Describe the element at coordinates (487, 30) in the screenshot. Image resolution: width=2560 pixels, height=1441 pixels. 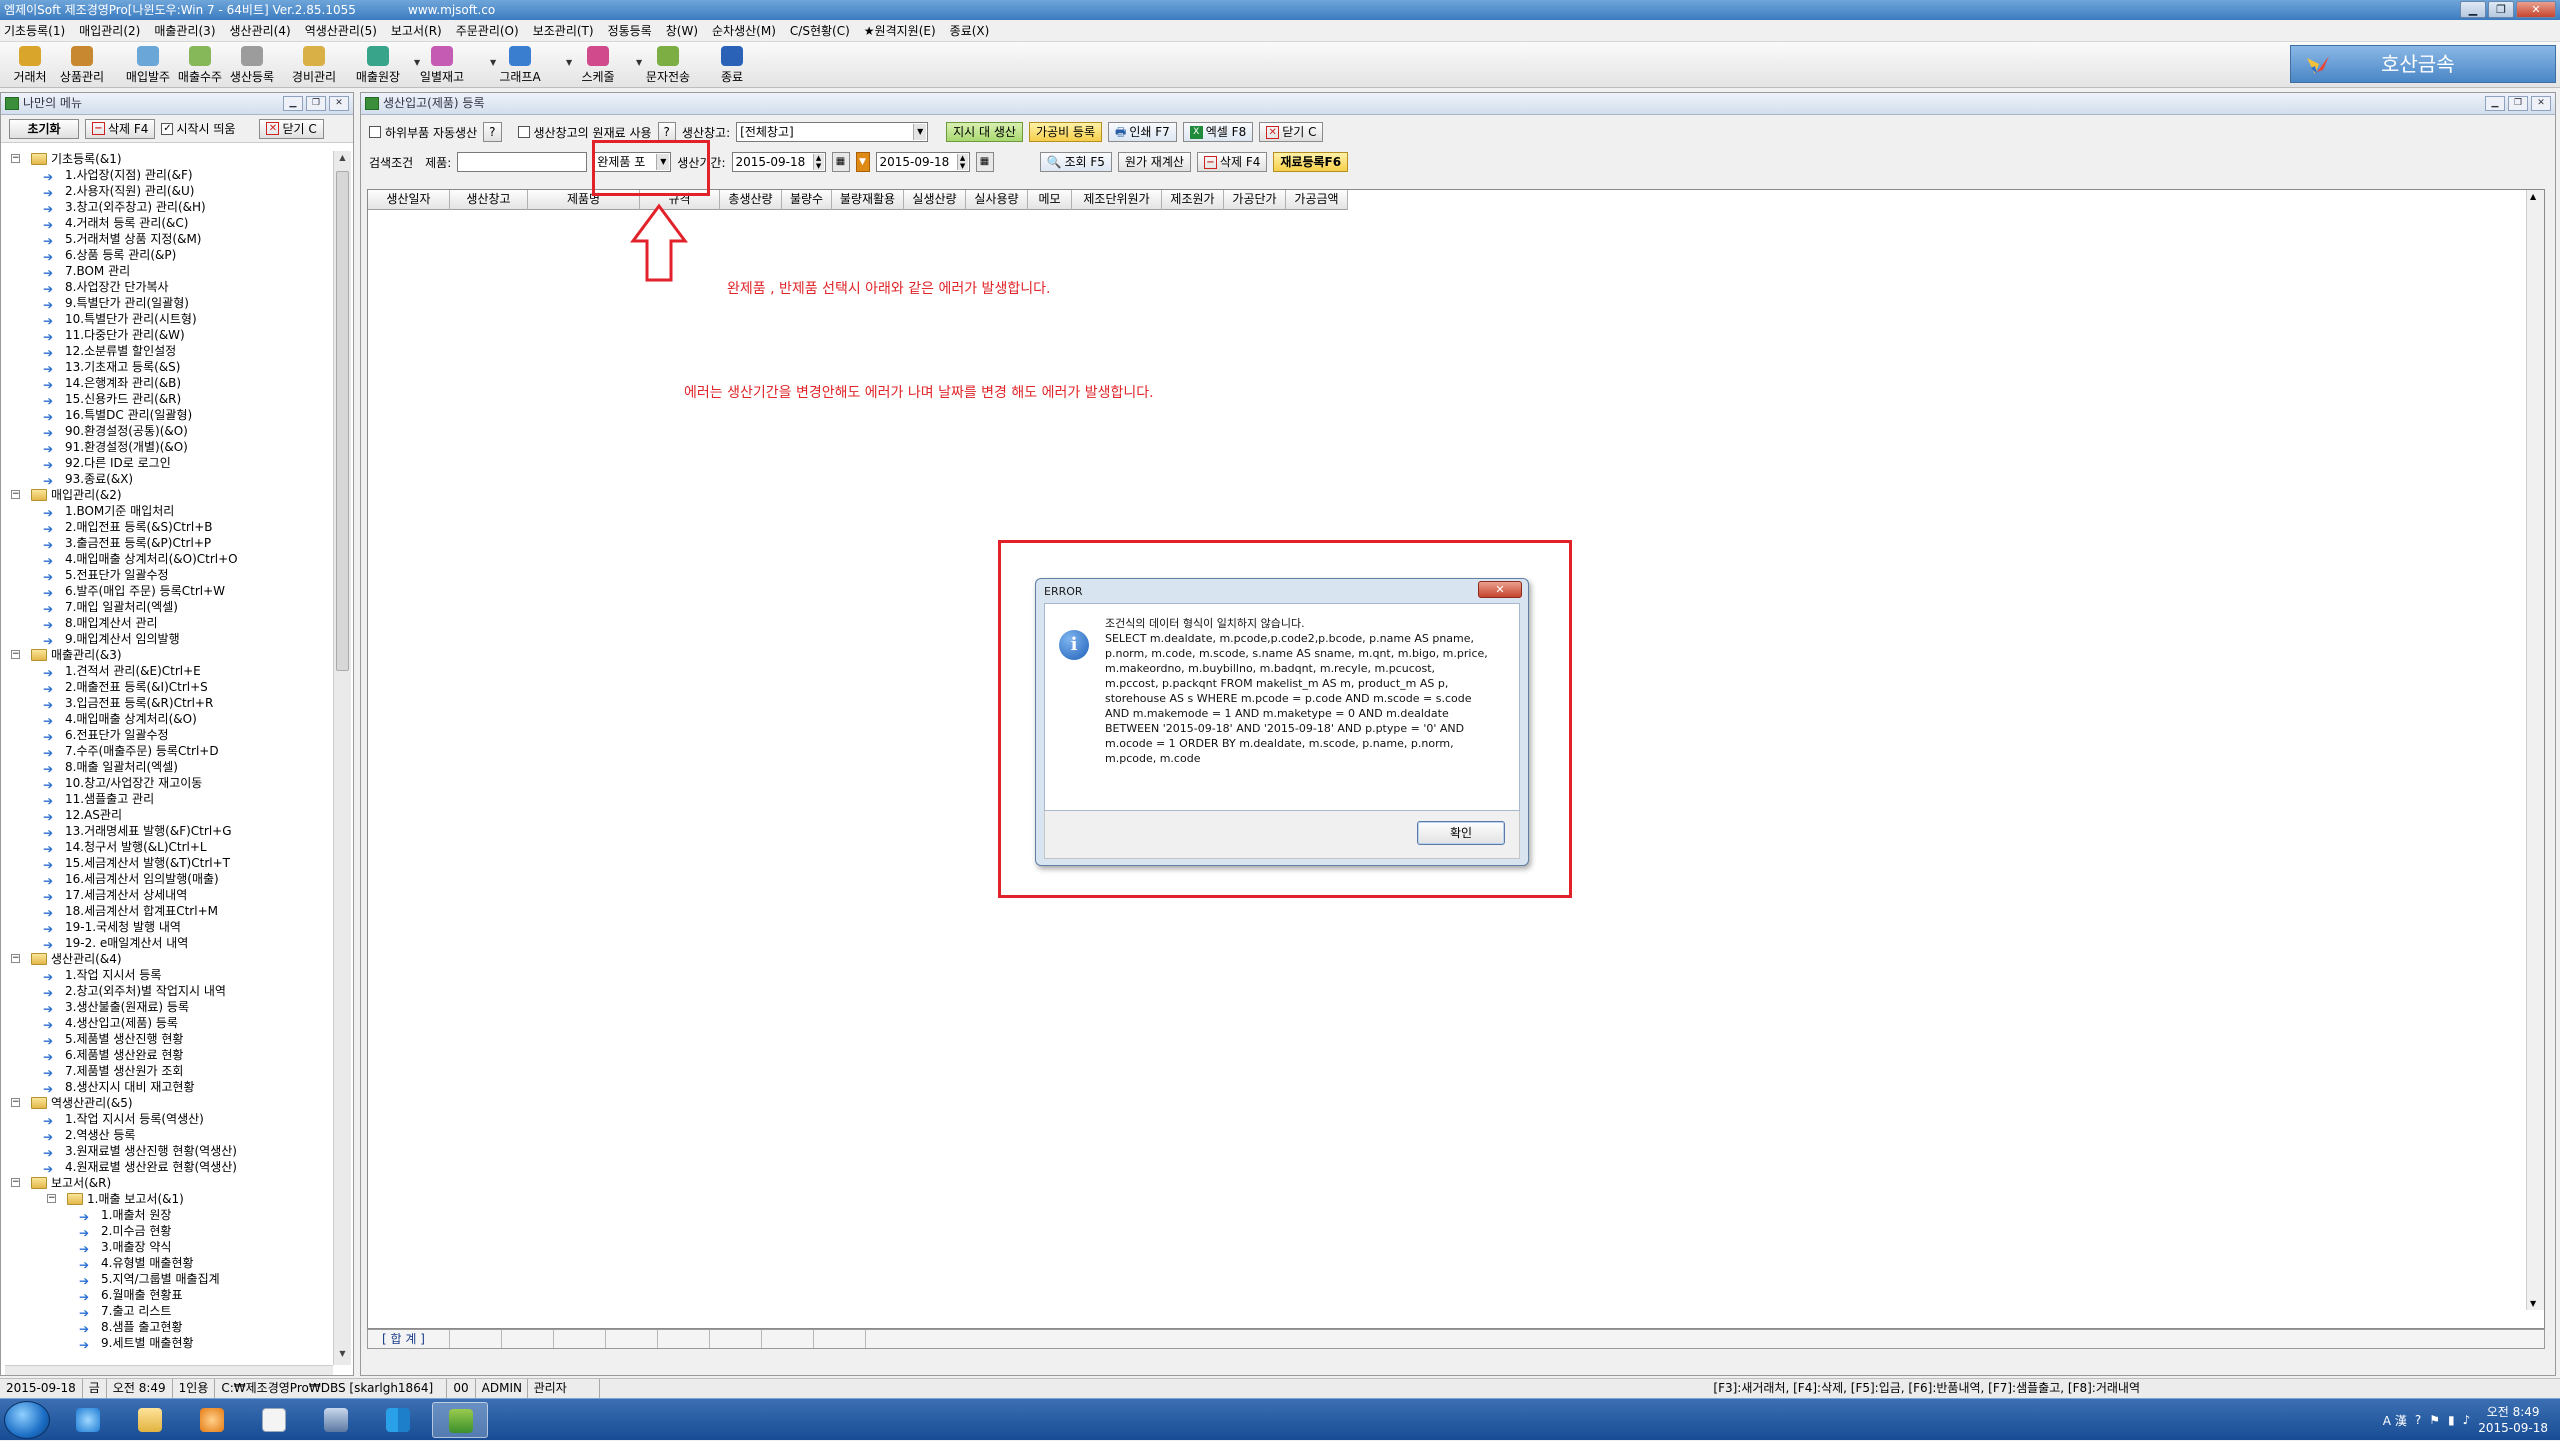
I see `menu-item: 주문관리(O)` at that location.